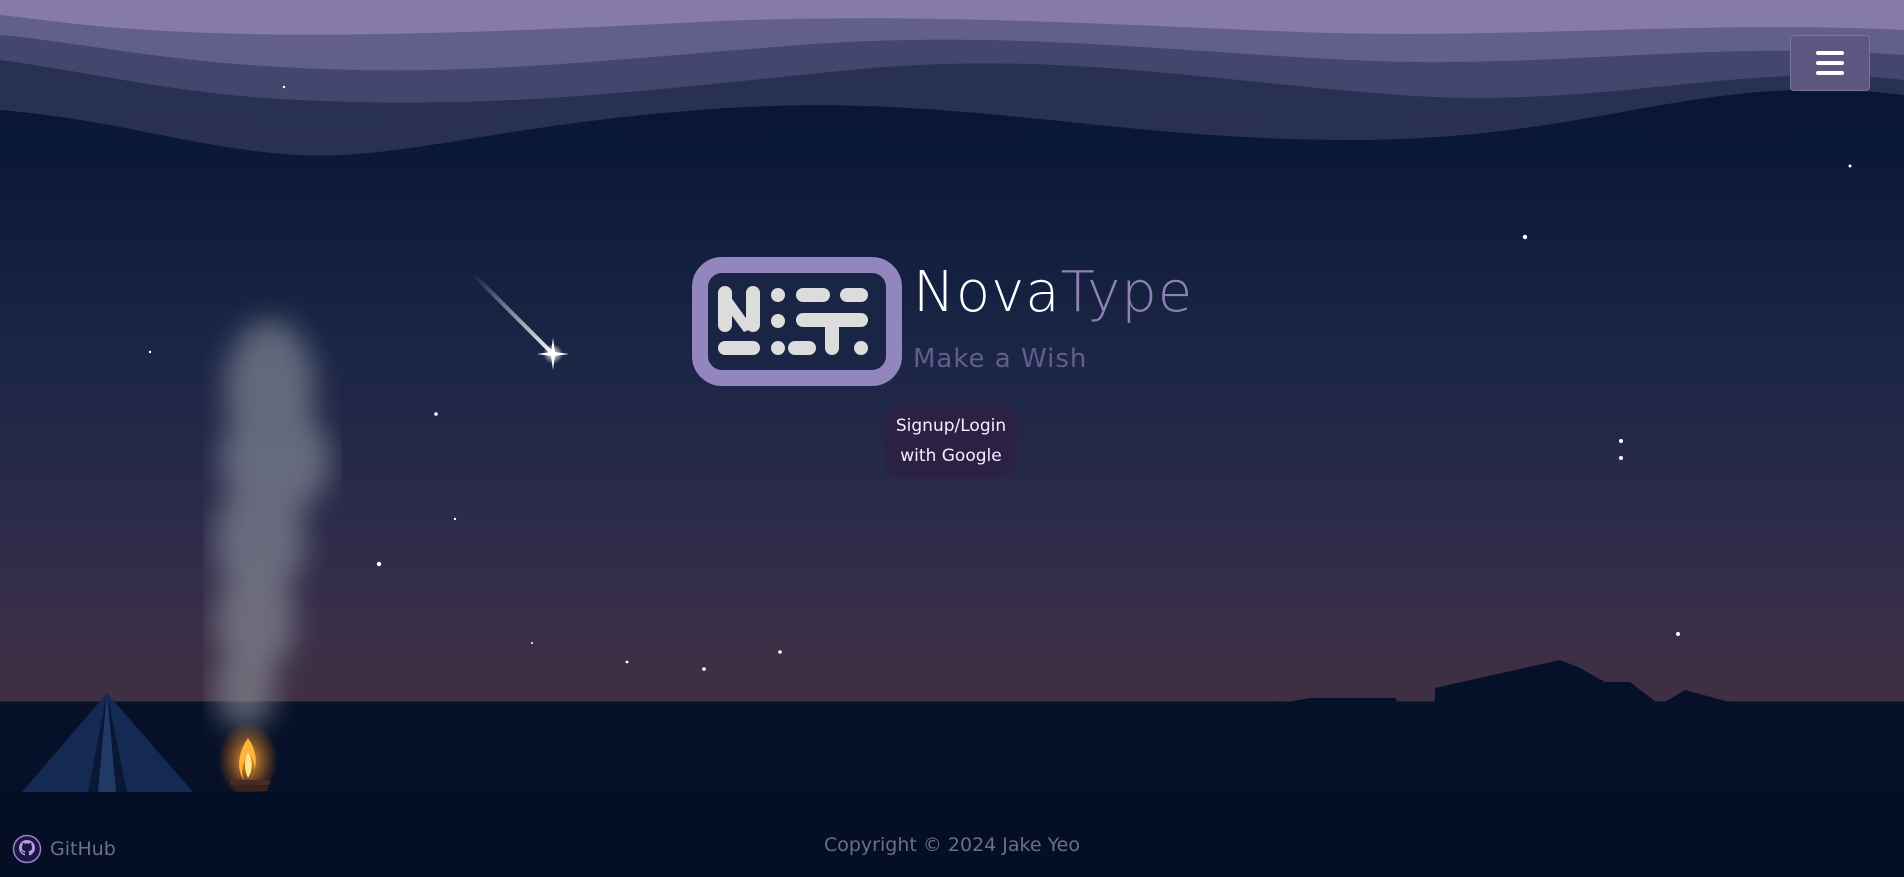 This screenshot has height=877, width=1904. What do you see at coordinates (1127, 292) in the screenshot?
I see `brand-title-part2: Type` at bounding box center [1127, 292].